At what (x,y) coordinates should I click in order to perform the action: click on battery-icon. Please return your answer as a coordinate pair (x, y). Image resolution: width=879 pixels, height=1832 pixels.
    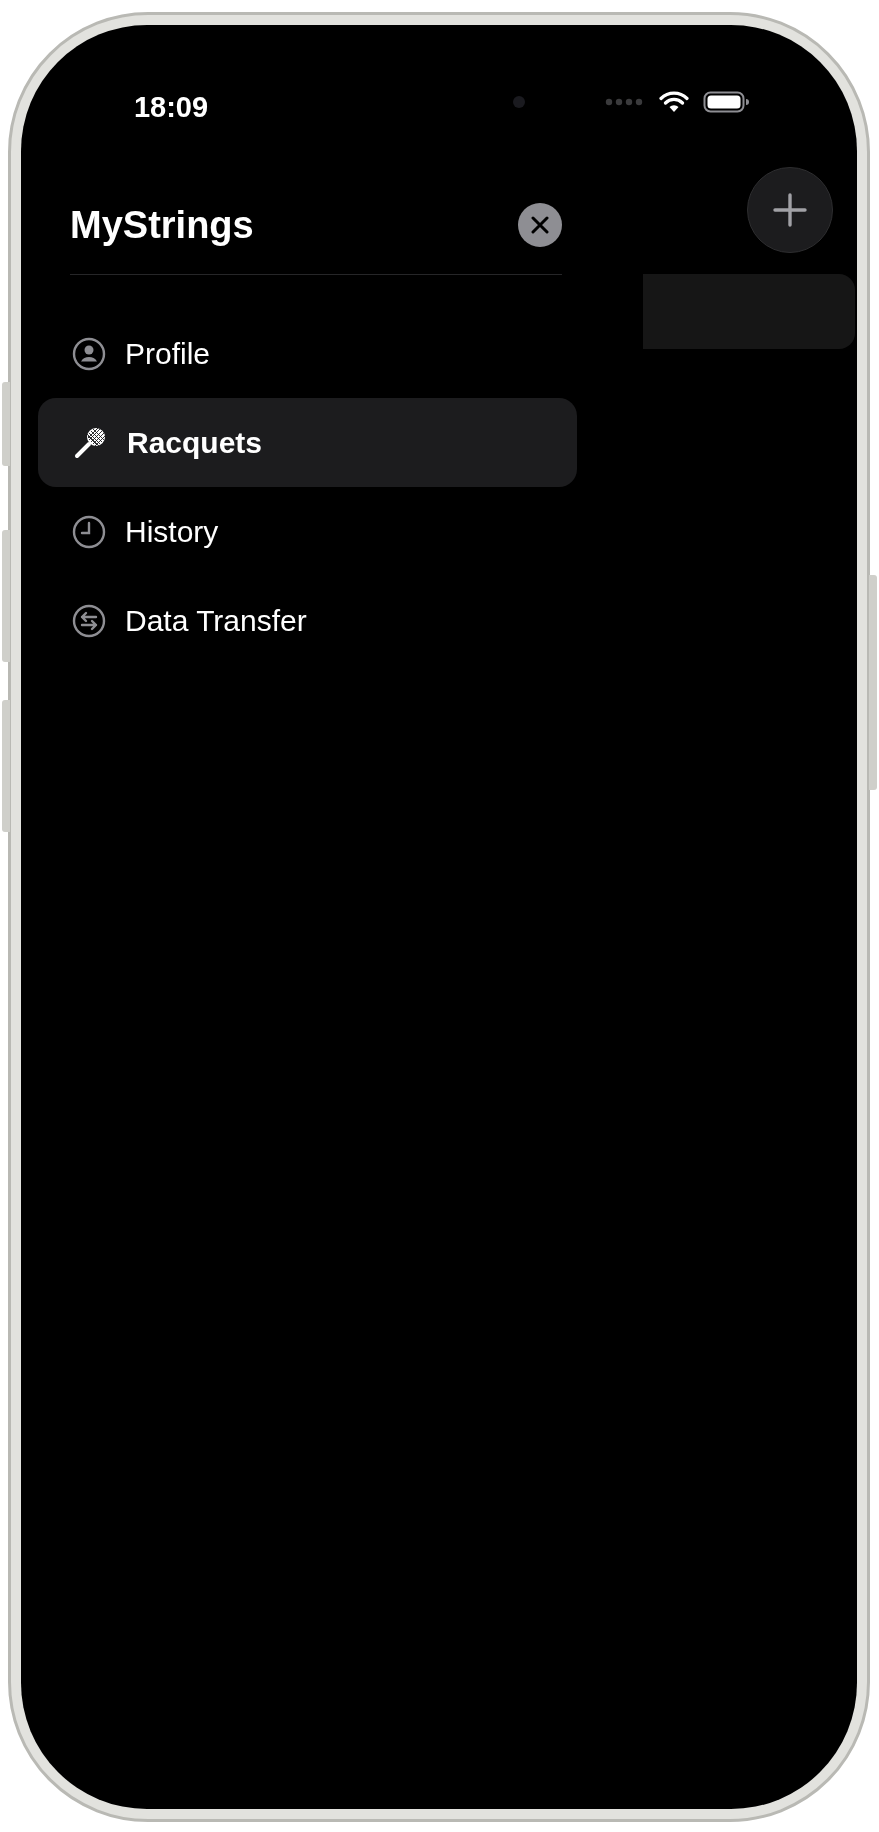
    Looking at the image, I should click on (726, 102).